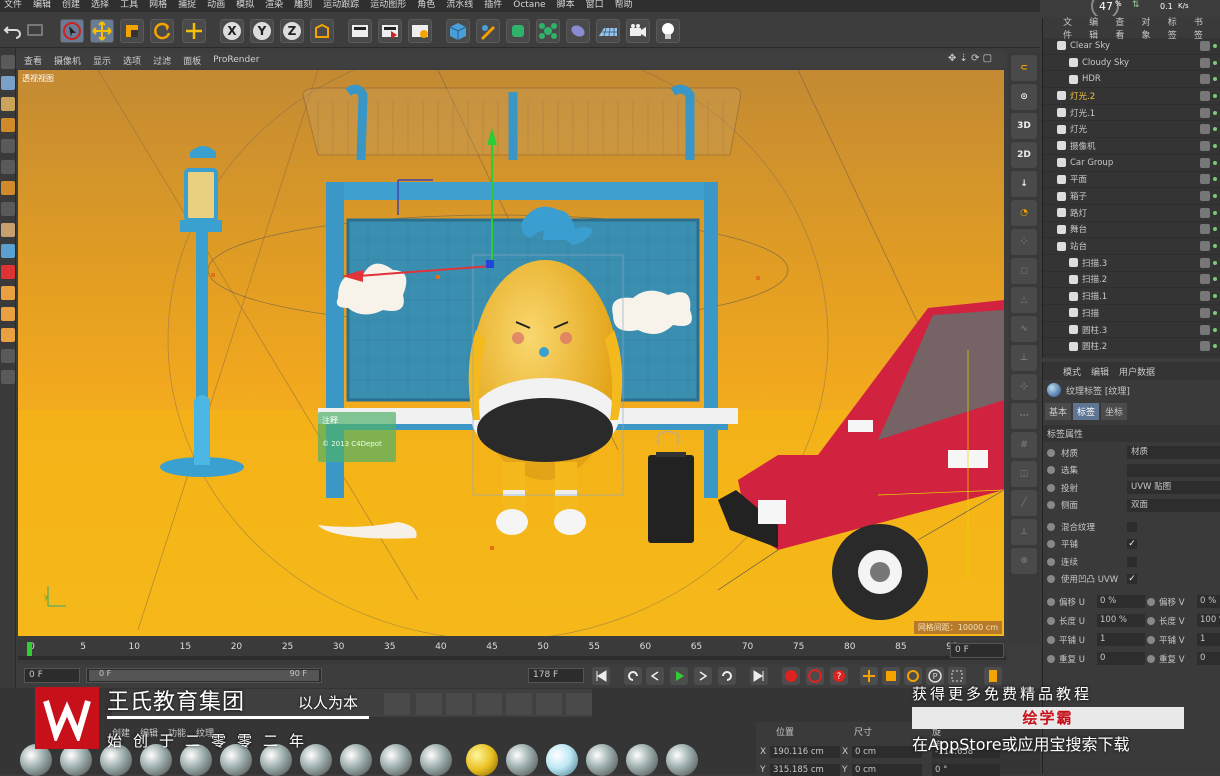  What do you see at coordinates (1208, 601) in the screenshot?
I see `numeric-field: 0 %` at bounding box center [1208, 601].